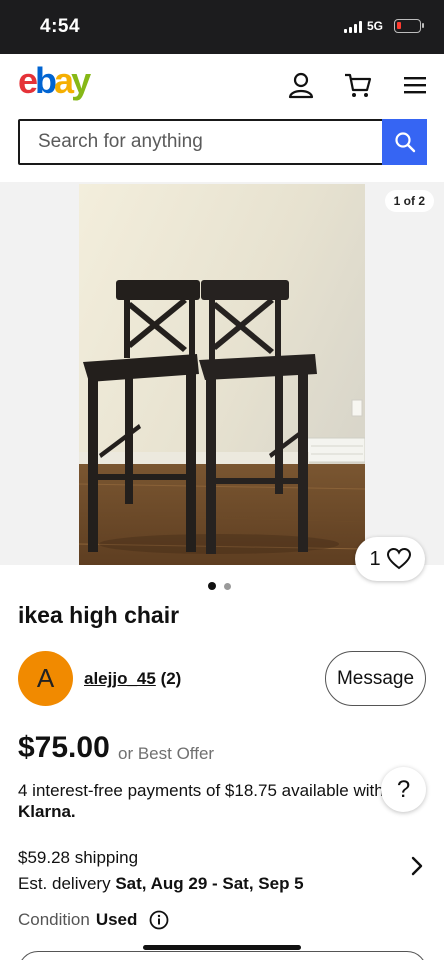 The width and height of the screenshot is (444, 960). Describe the element at coordinates (78, 857) in the screenshot. I see `shipping-cost: $59.28 shipping` at that location.